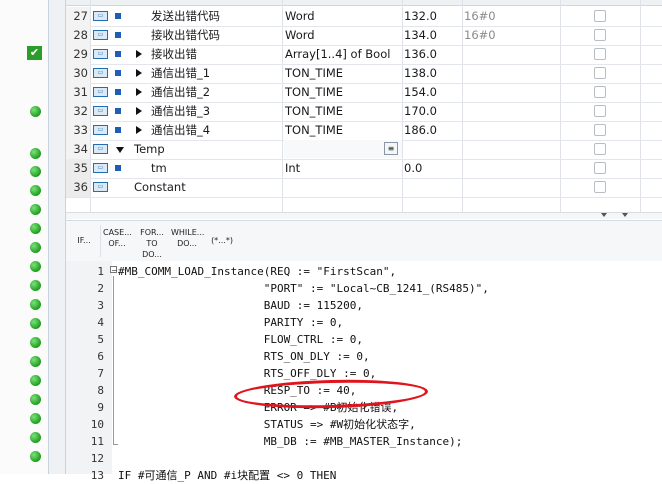 The image size is (662, 484). I want to click on variable-name: 发送出错代码, so click(185, 16).